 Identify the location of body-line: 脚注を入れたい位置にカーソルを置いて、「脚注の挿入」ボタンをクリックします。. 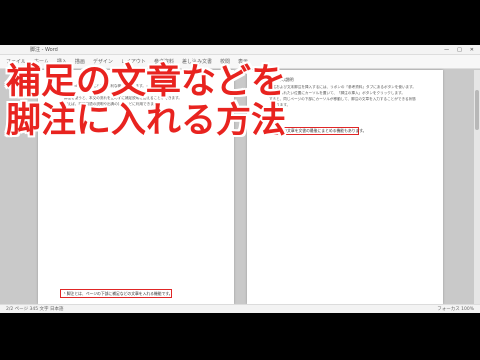
(337, 93).